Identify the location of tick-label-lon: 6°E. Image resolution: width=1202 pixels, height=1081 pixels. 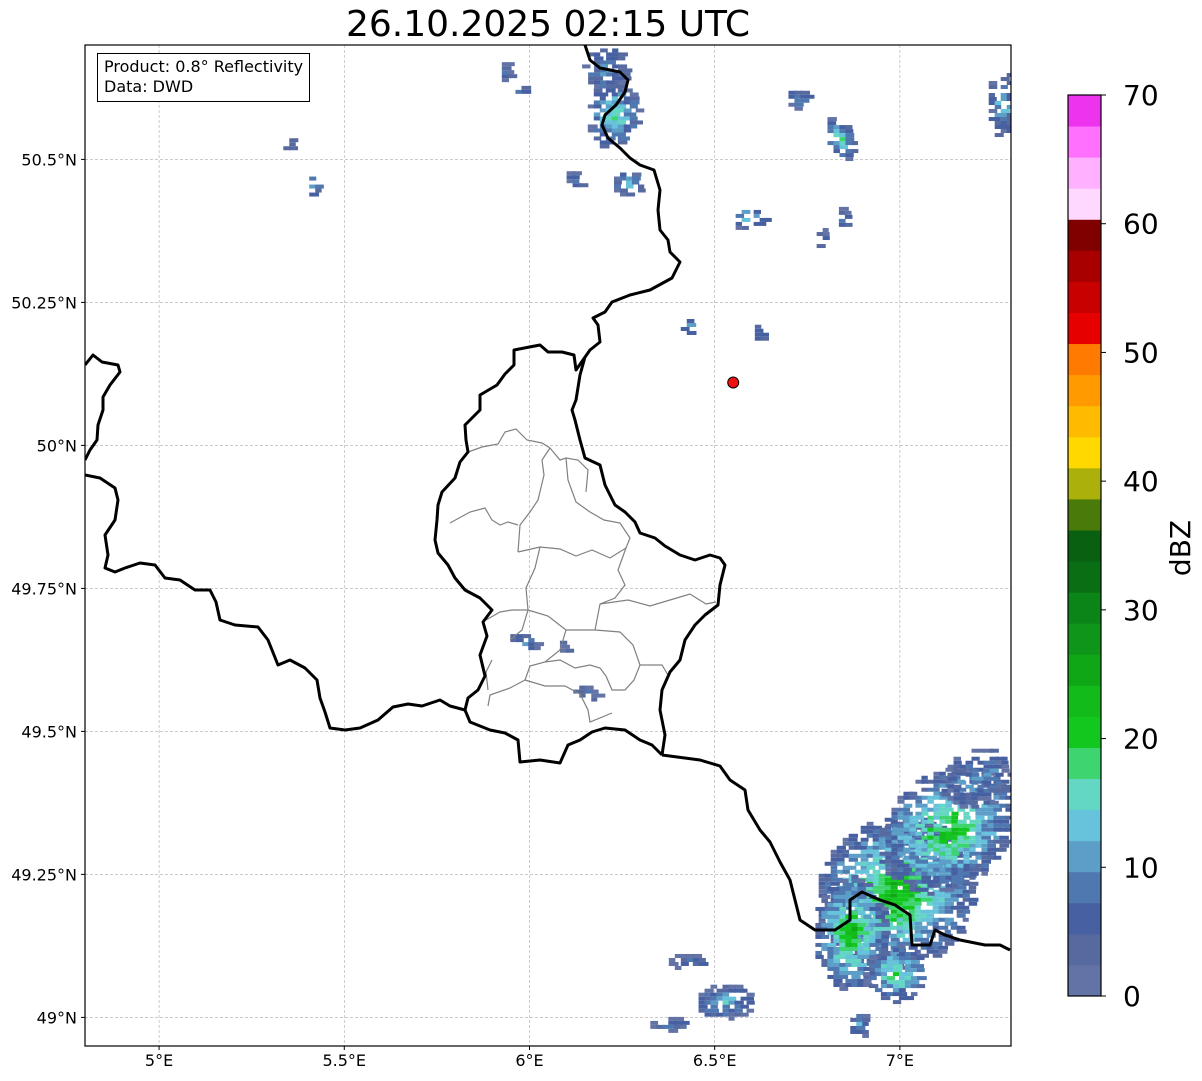
(529, 1060).